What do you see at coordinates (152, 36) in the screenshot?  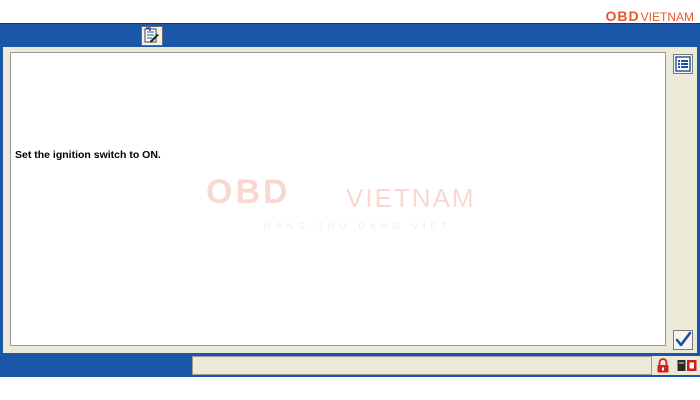 I see `back-page-icon` at bounding box center [152, 36].